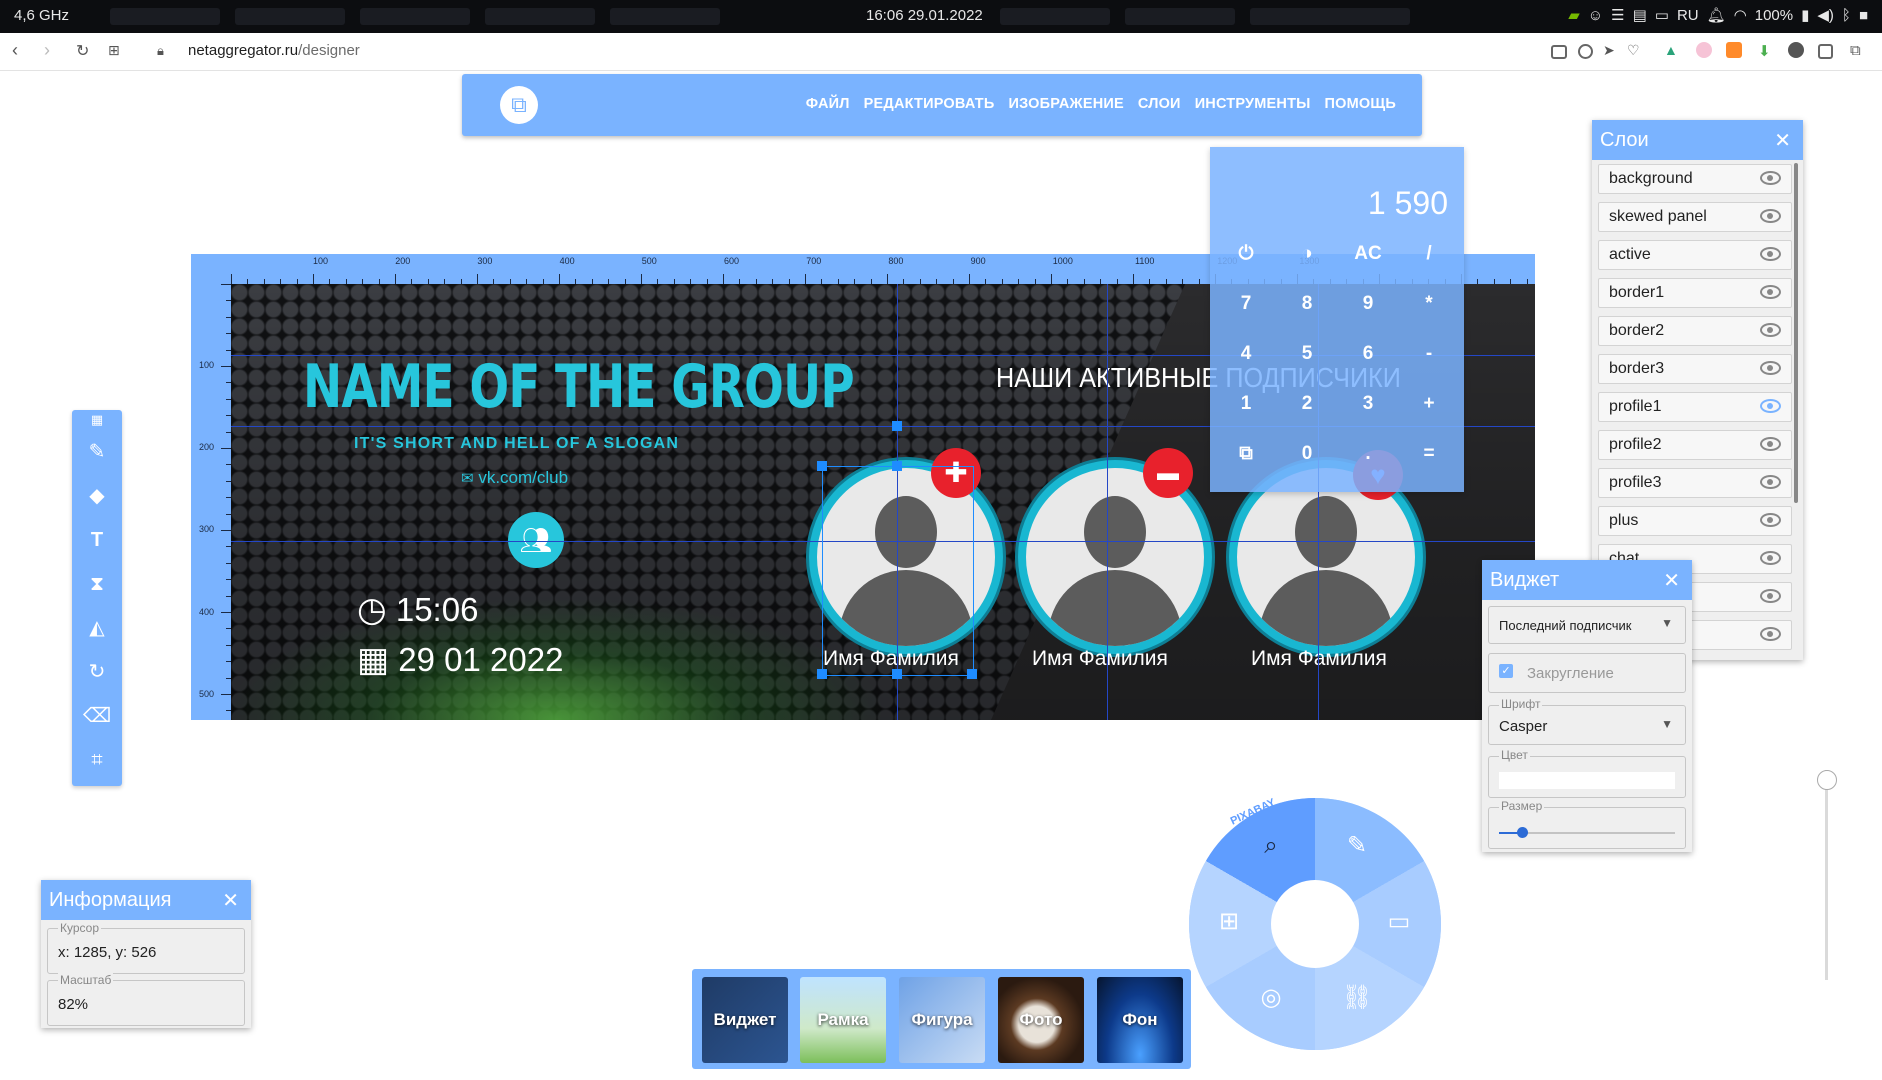 The width and height of the screenshot is (1882, 1080). I want to click on zoom-slider-knob, so click(1827, 780).